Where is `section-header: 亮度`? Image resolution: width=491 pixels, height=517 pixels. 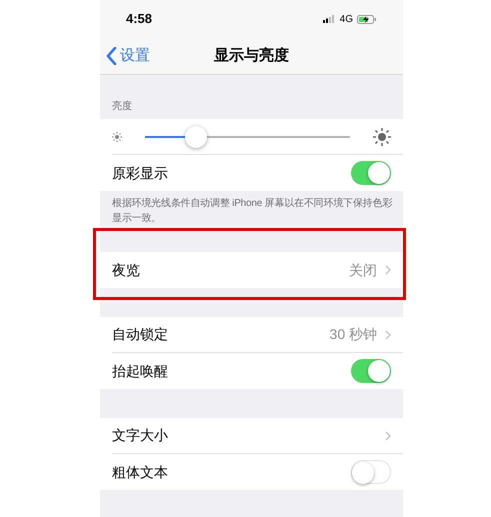 section-header: 亮度 is located at coordinates (122, 107).